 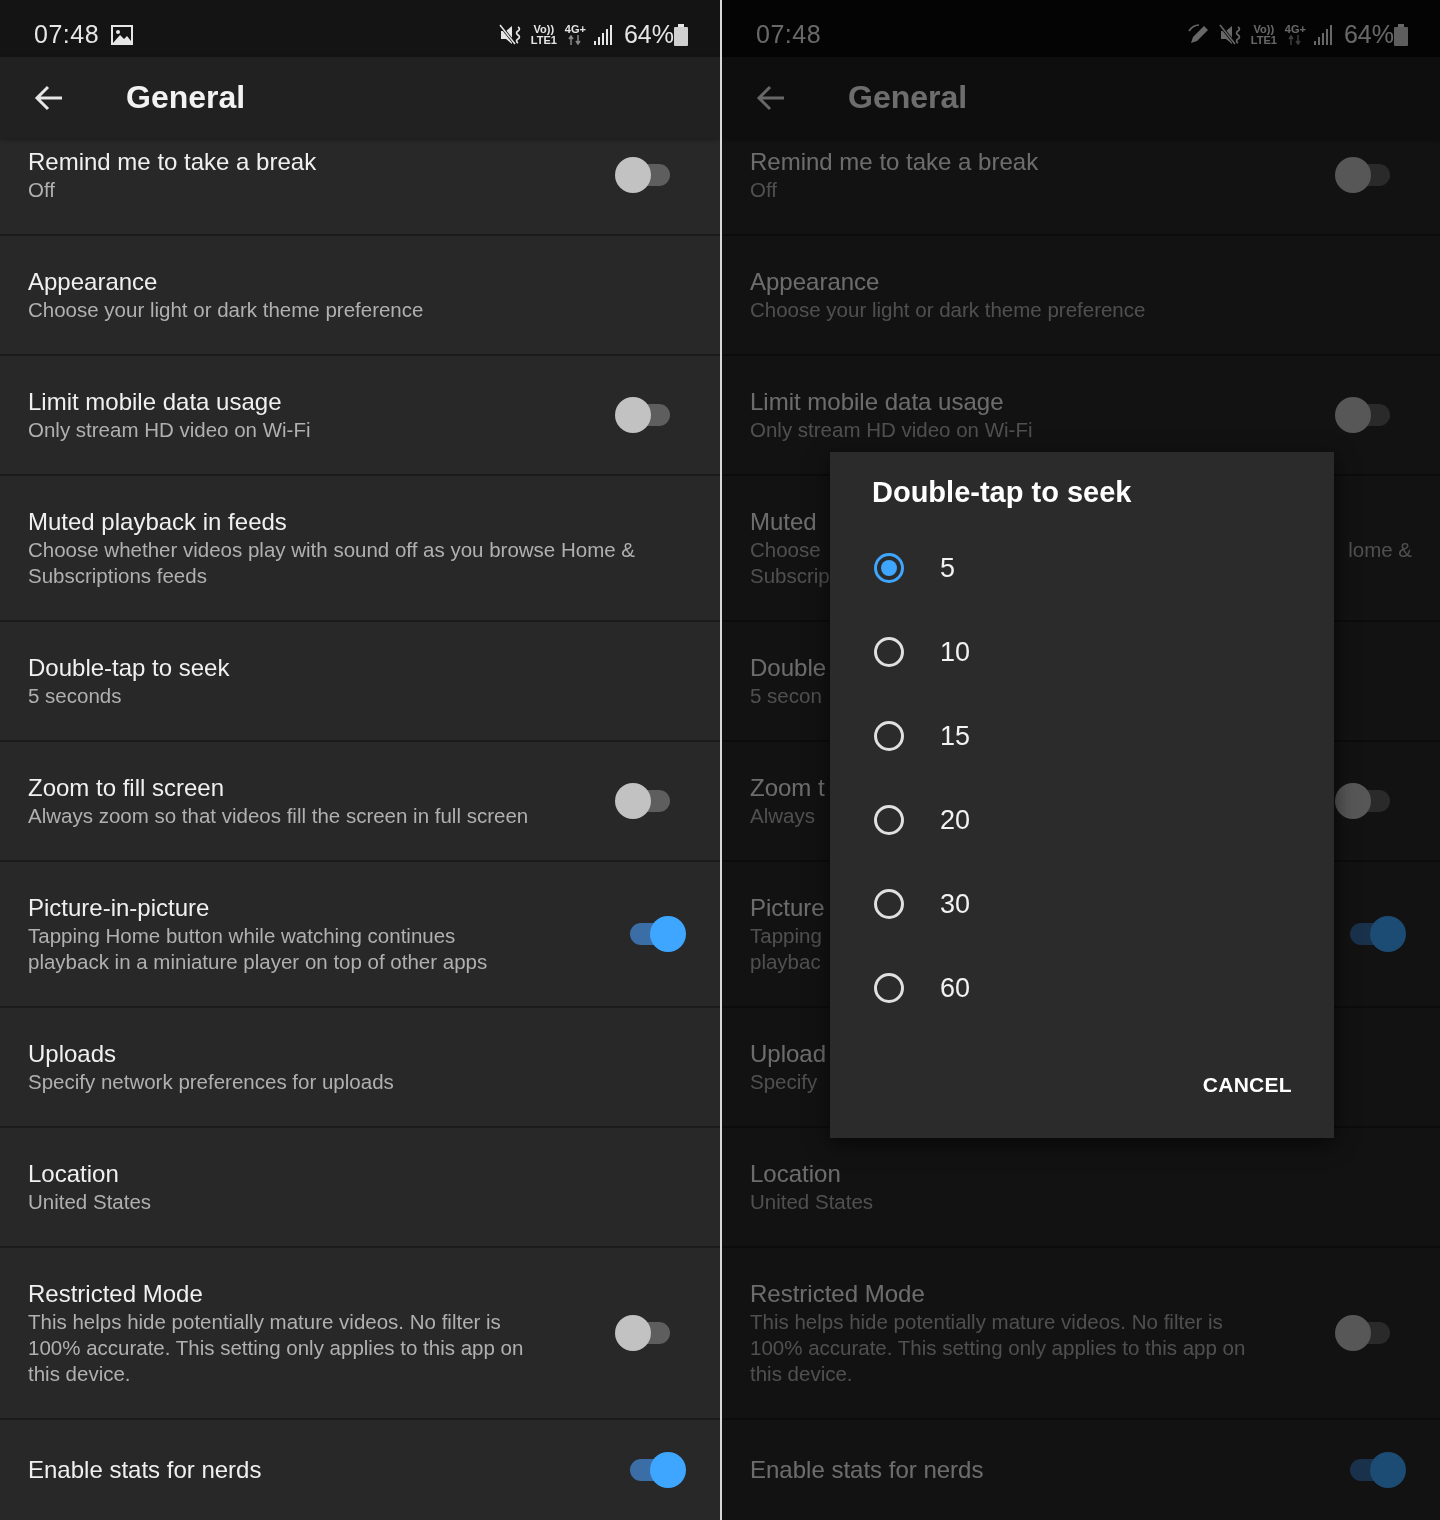 What do you see at coordinates (1081, 296) in the screenshot?
I see `setting-row: Appearance Choose your light or dark theme preference` at bounding box center [1081, 296].